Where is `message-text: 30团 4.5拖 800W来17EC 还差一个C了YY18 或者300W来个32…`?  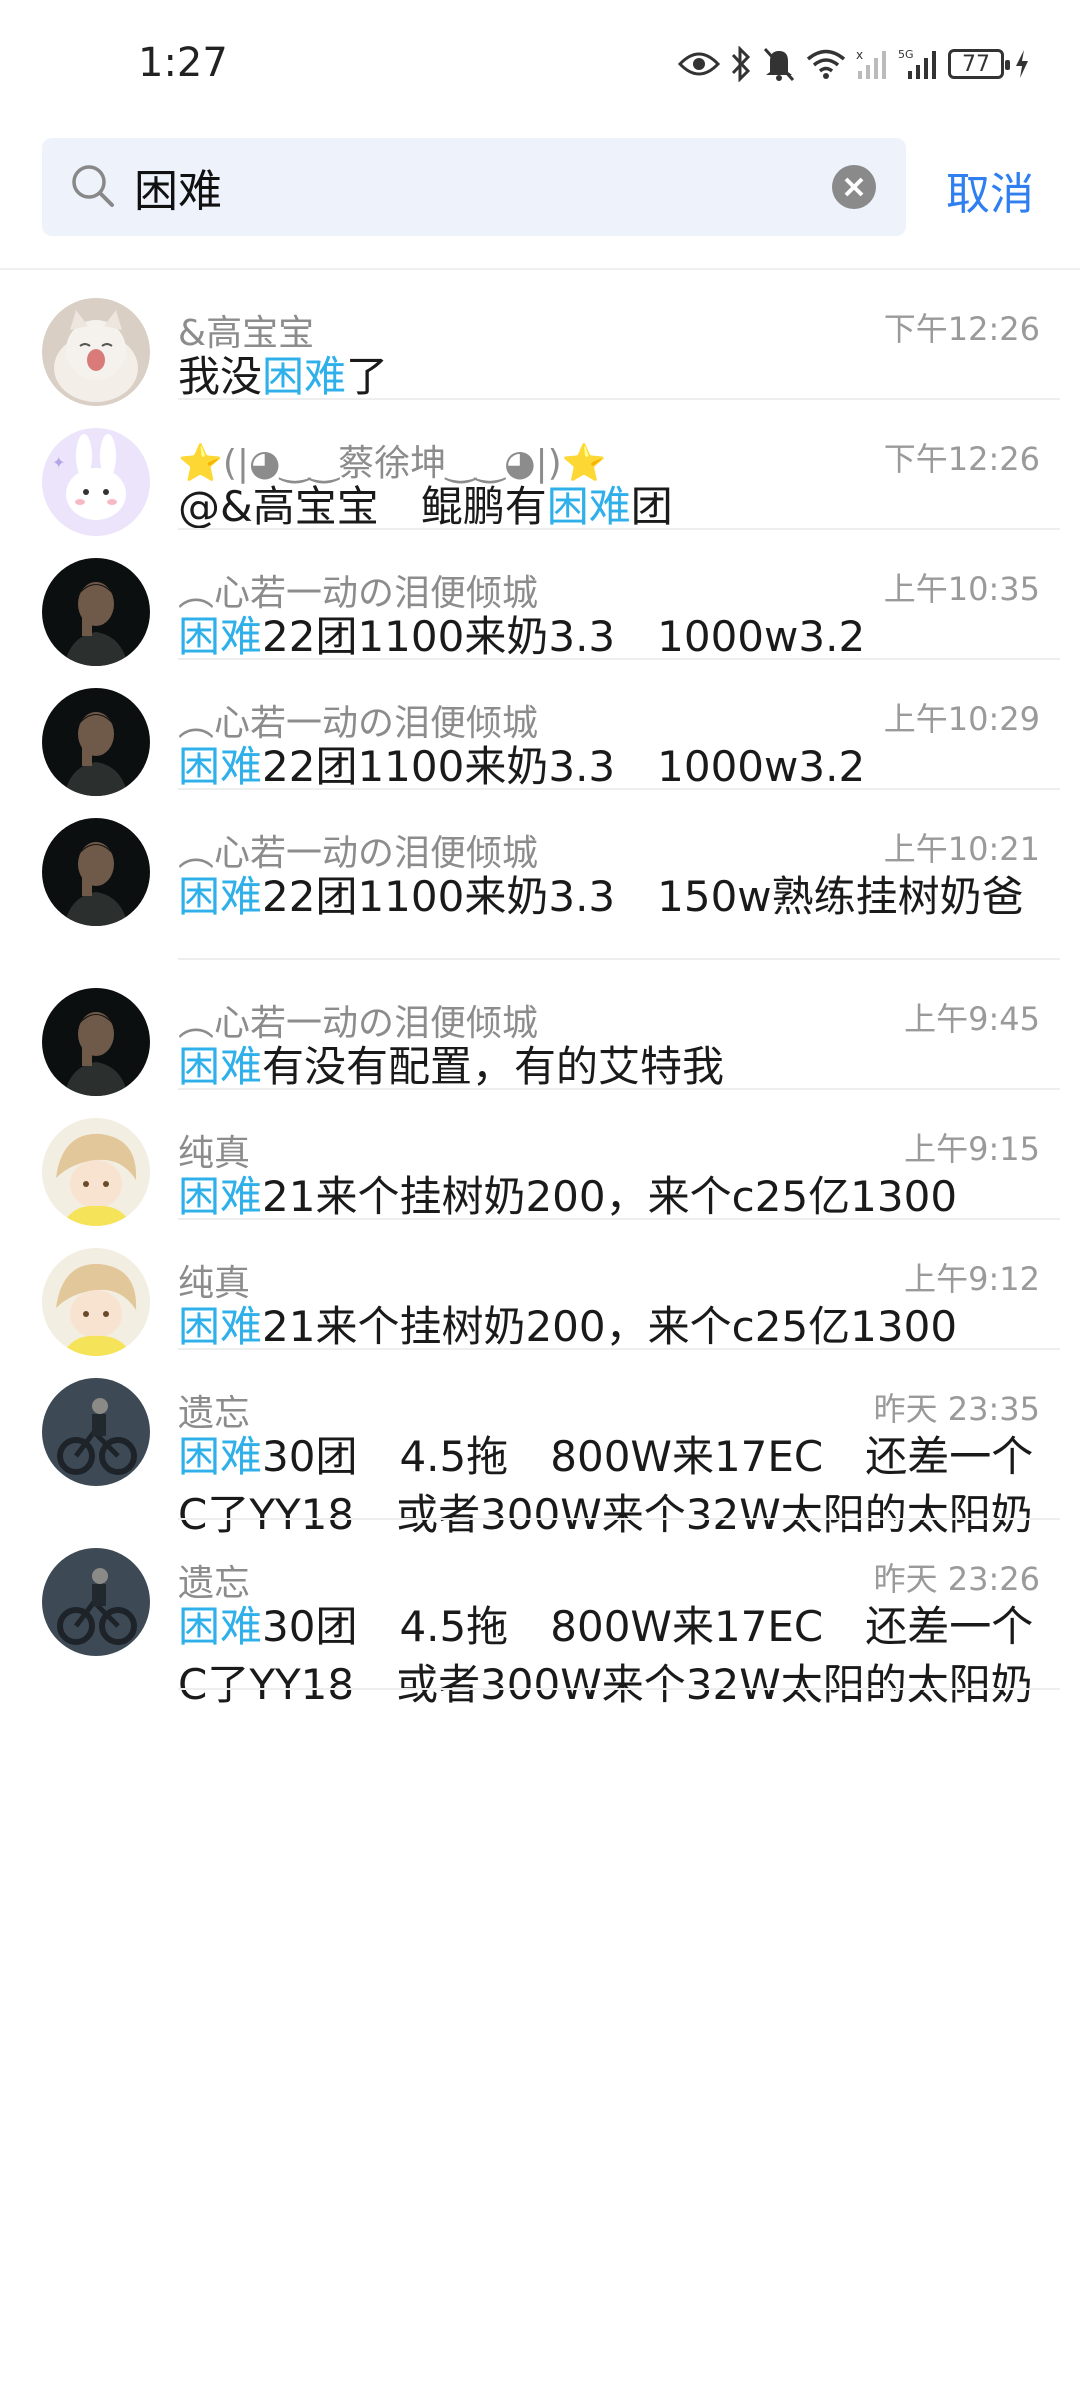 message-text: 30团 4.5拖 800W来17EC 还差一个C了YY18 或者300W来个32… is located at coordinates (606, 1655).